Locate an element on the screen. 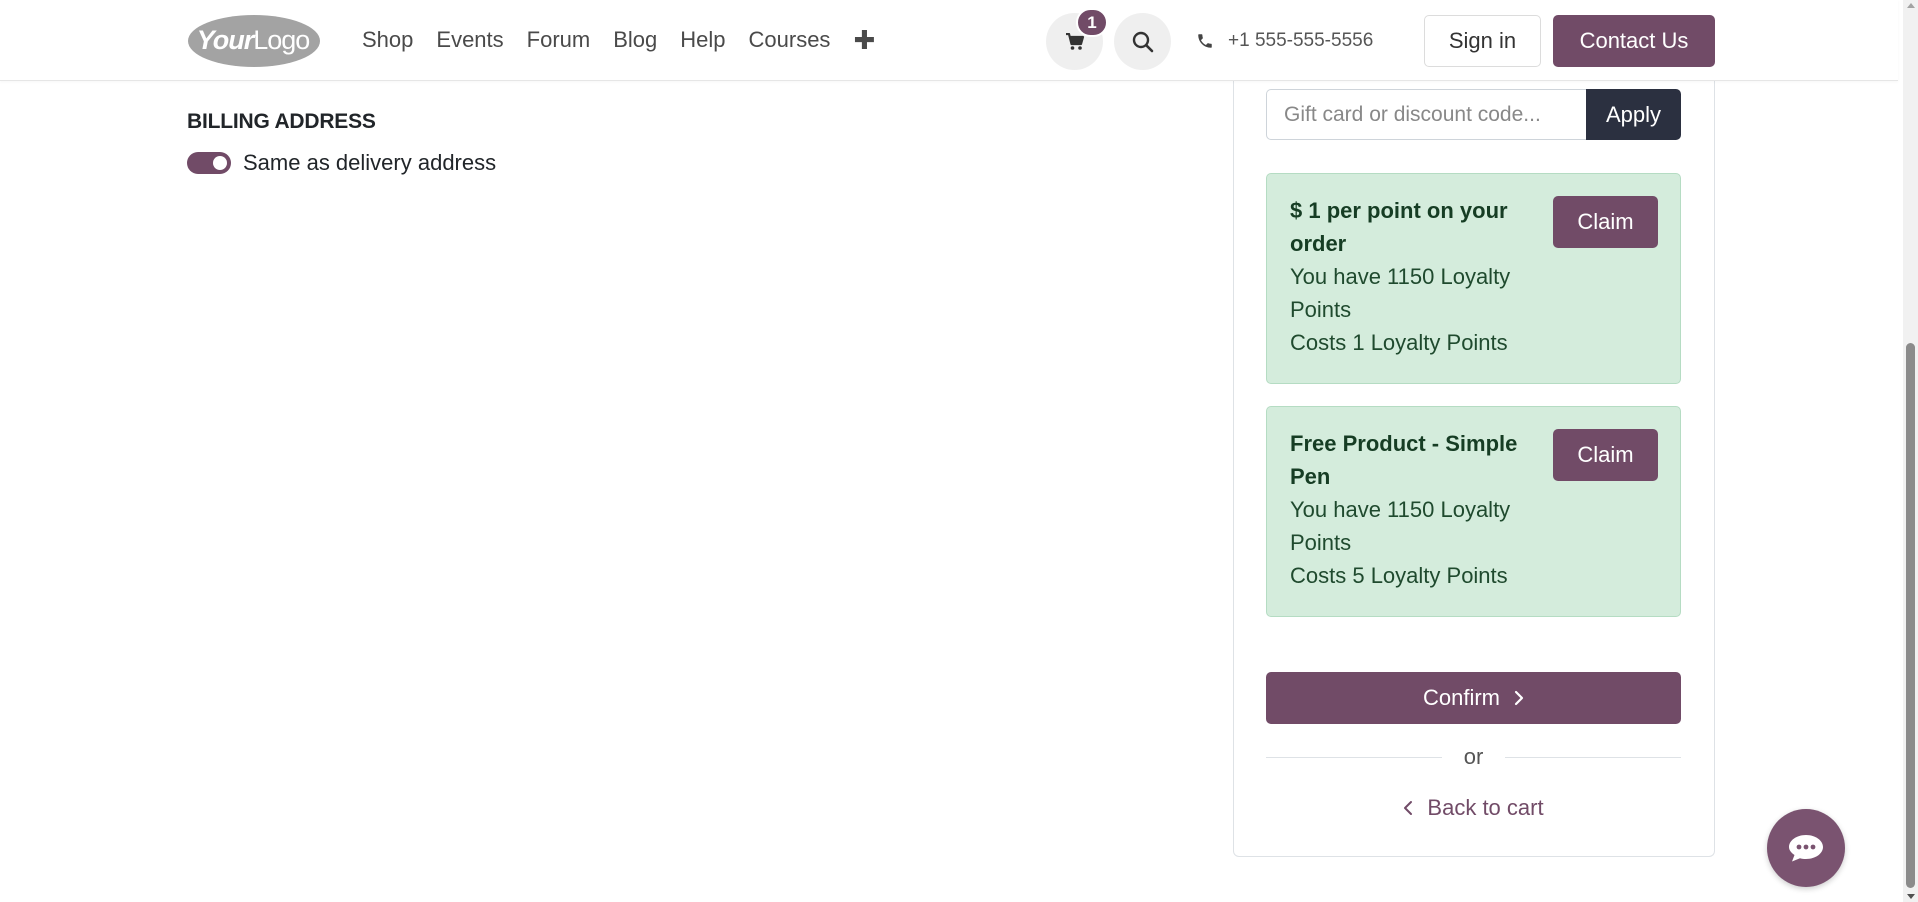 The image size is (1918, 902). nav-item-forum: Forum is located at coordinates (559, 40).